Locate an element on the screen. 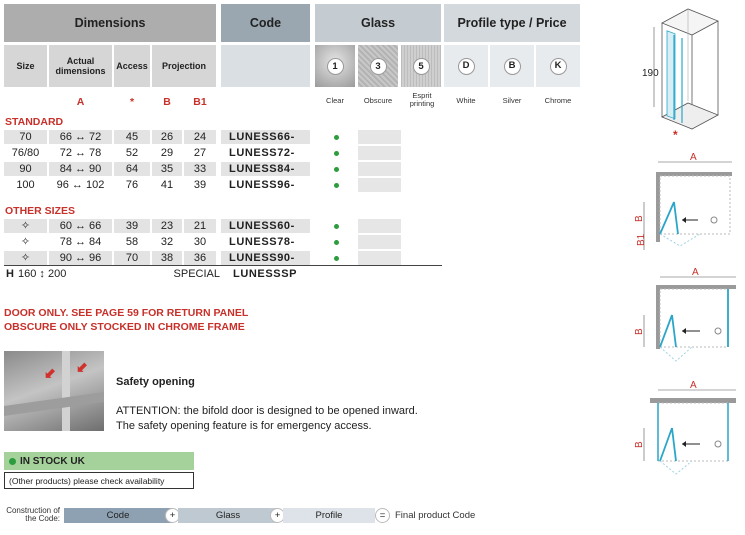 The width and height of the screenshot is (745, 535). cell-code: LUNESS60- is located at coordinates (265, 226).